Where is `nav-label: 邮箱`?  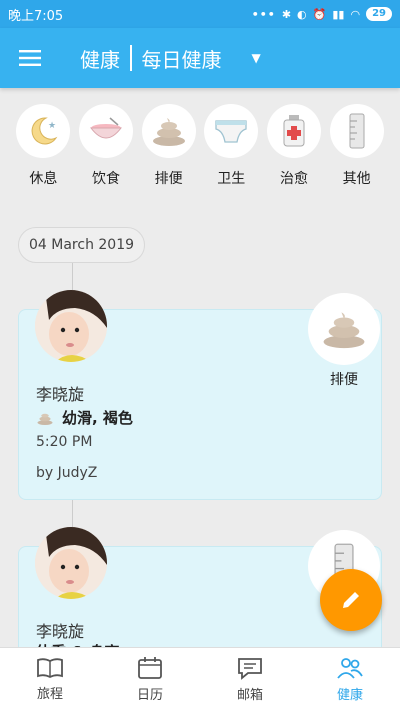 nav-label: 邮箱 is located at coordinates (249, 695).